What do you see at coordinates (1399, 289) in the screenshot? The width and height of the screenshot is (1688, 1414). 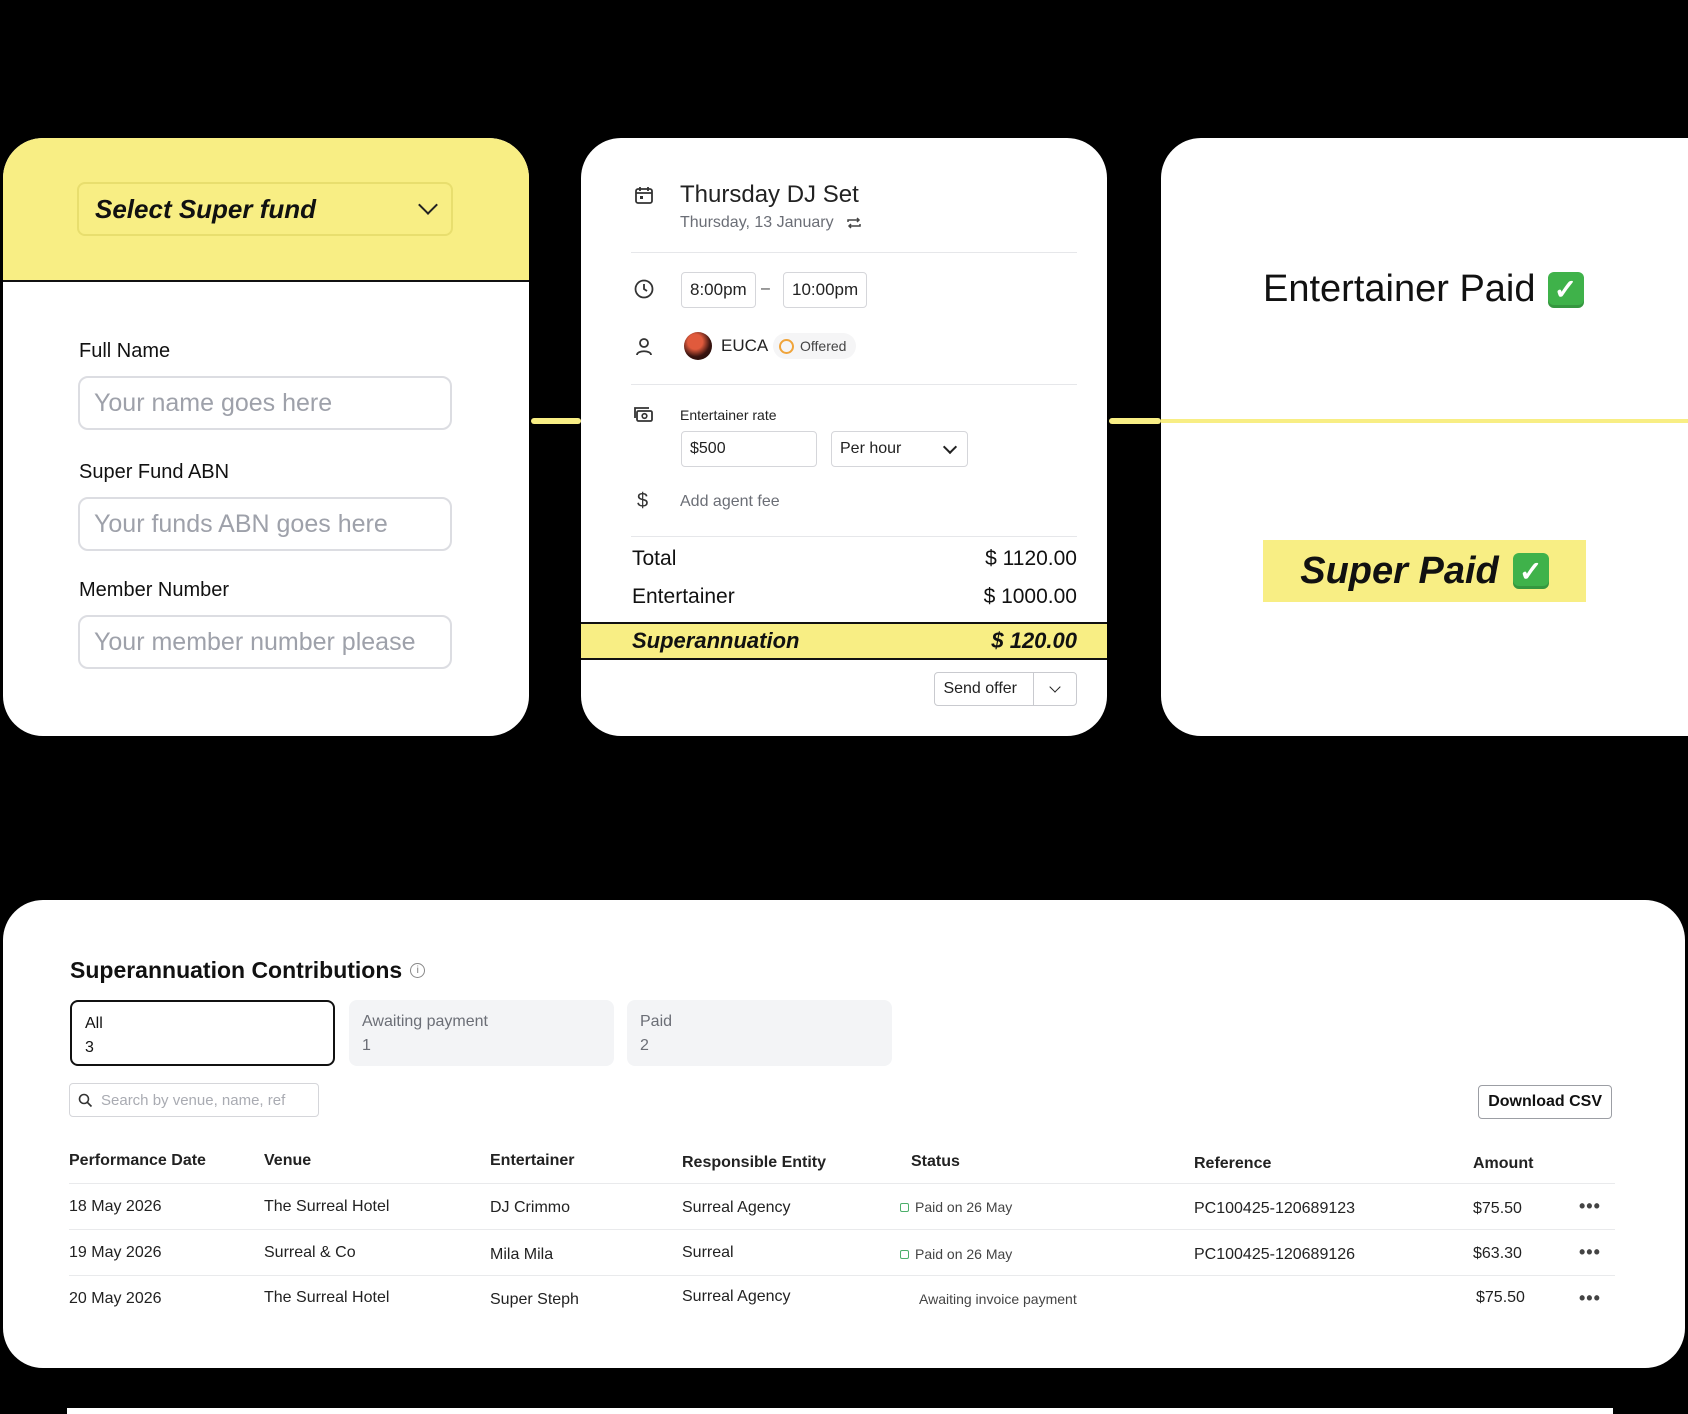 I see `entertainer-paid-label: Entertainer Paid` at bounding box center [1399, 289].